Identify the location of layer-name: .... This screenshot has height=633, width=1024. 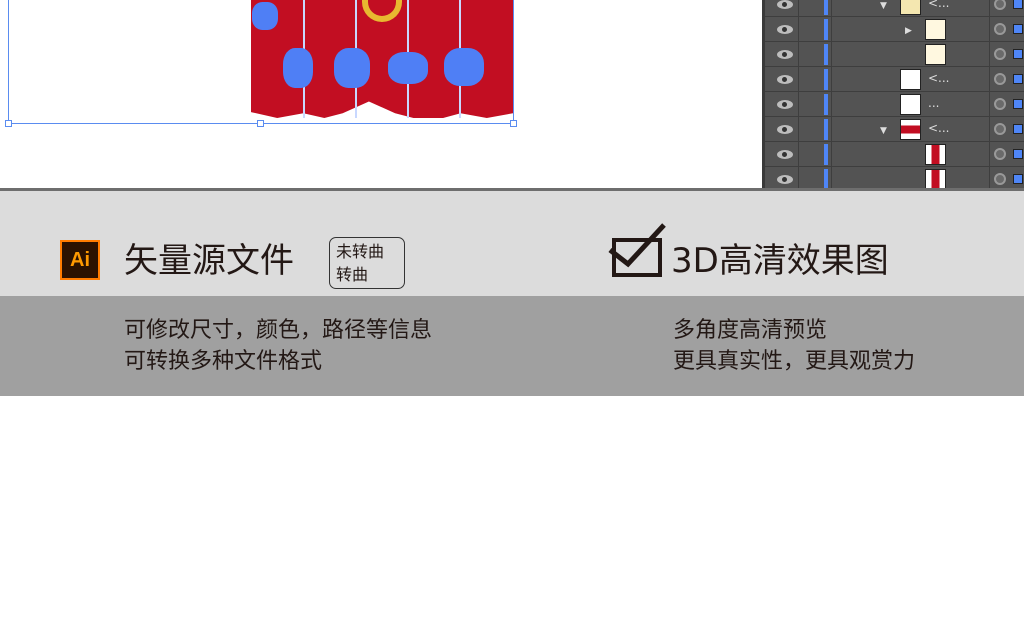
(934, 103).